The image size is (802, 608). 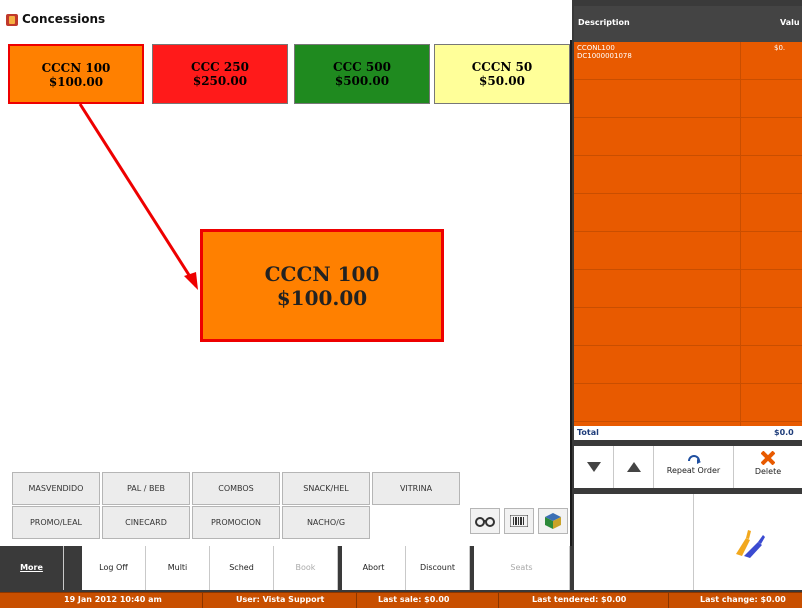 I want to click on category-vitrina: VITRINA, so click(x=416, y=488).